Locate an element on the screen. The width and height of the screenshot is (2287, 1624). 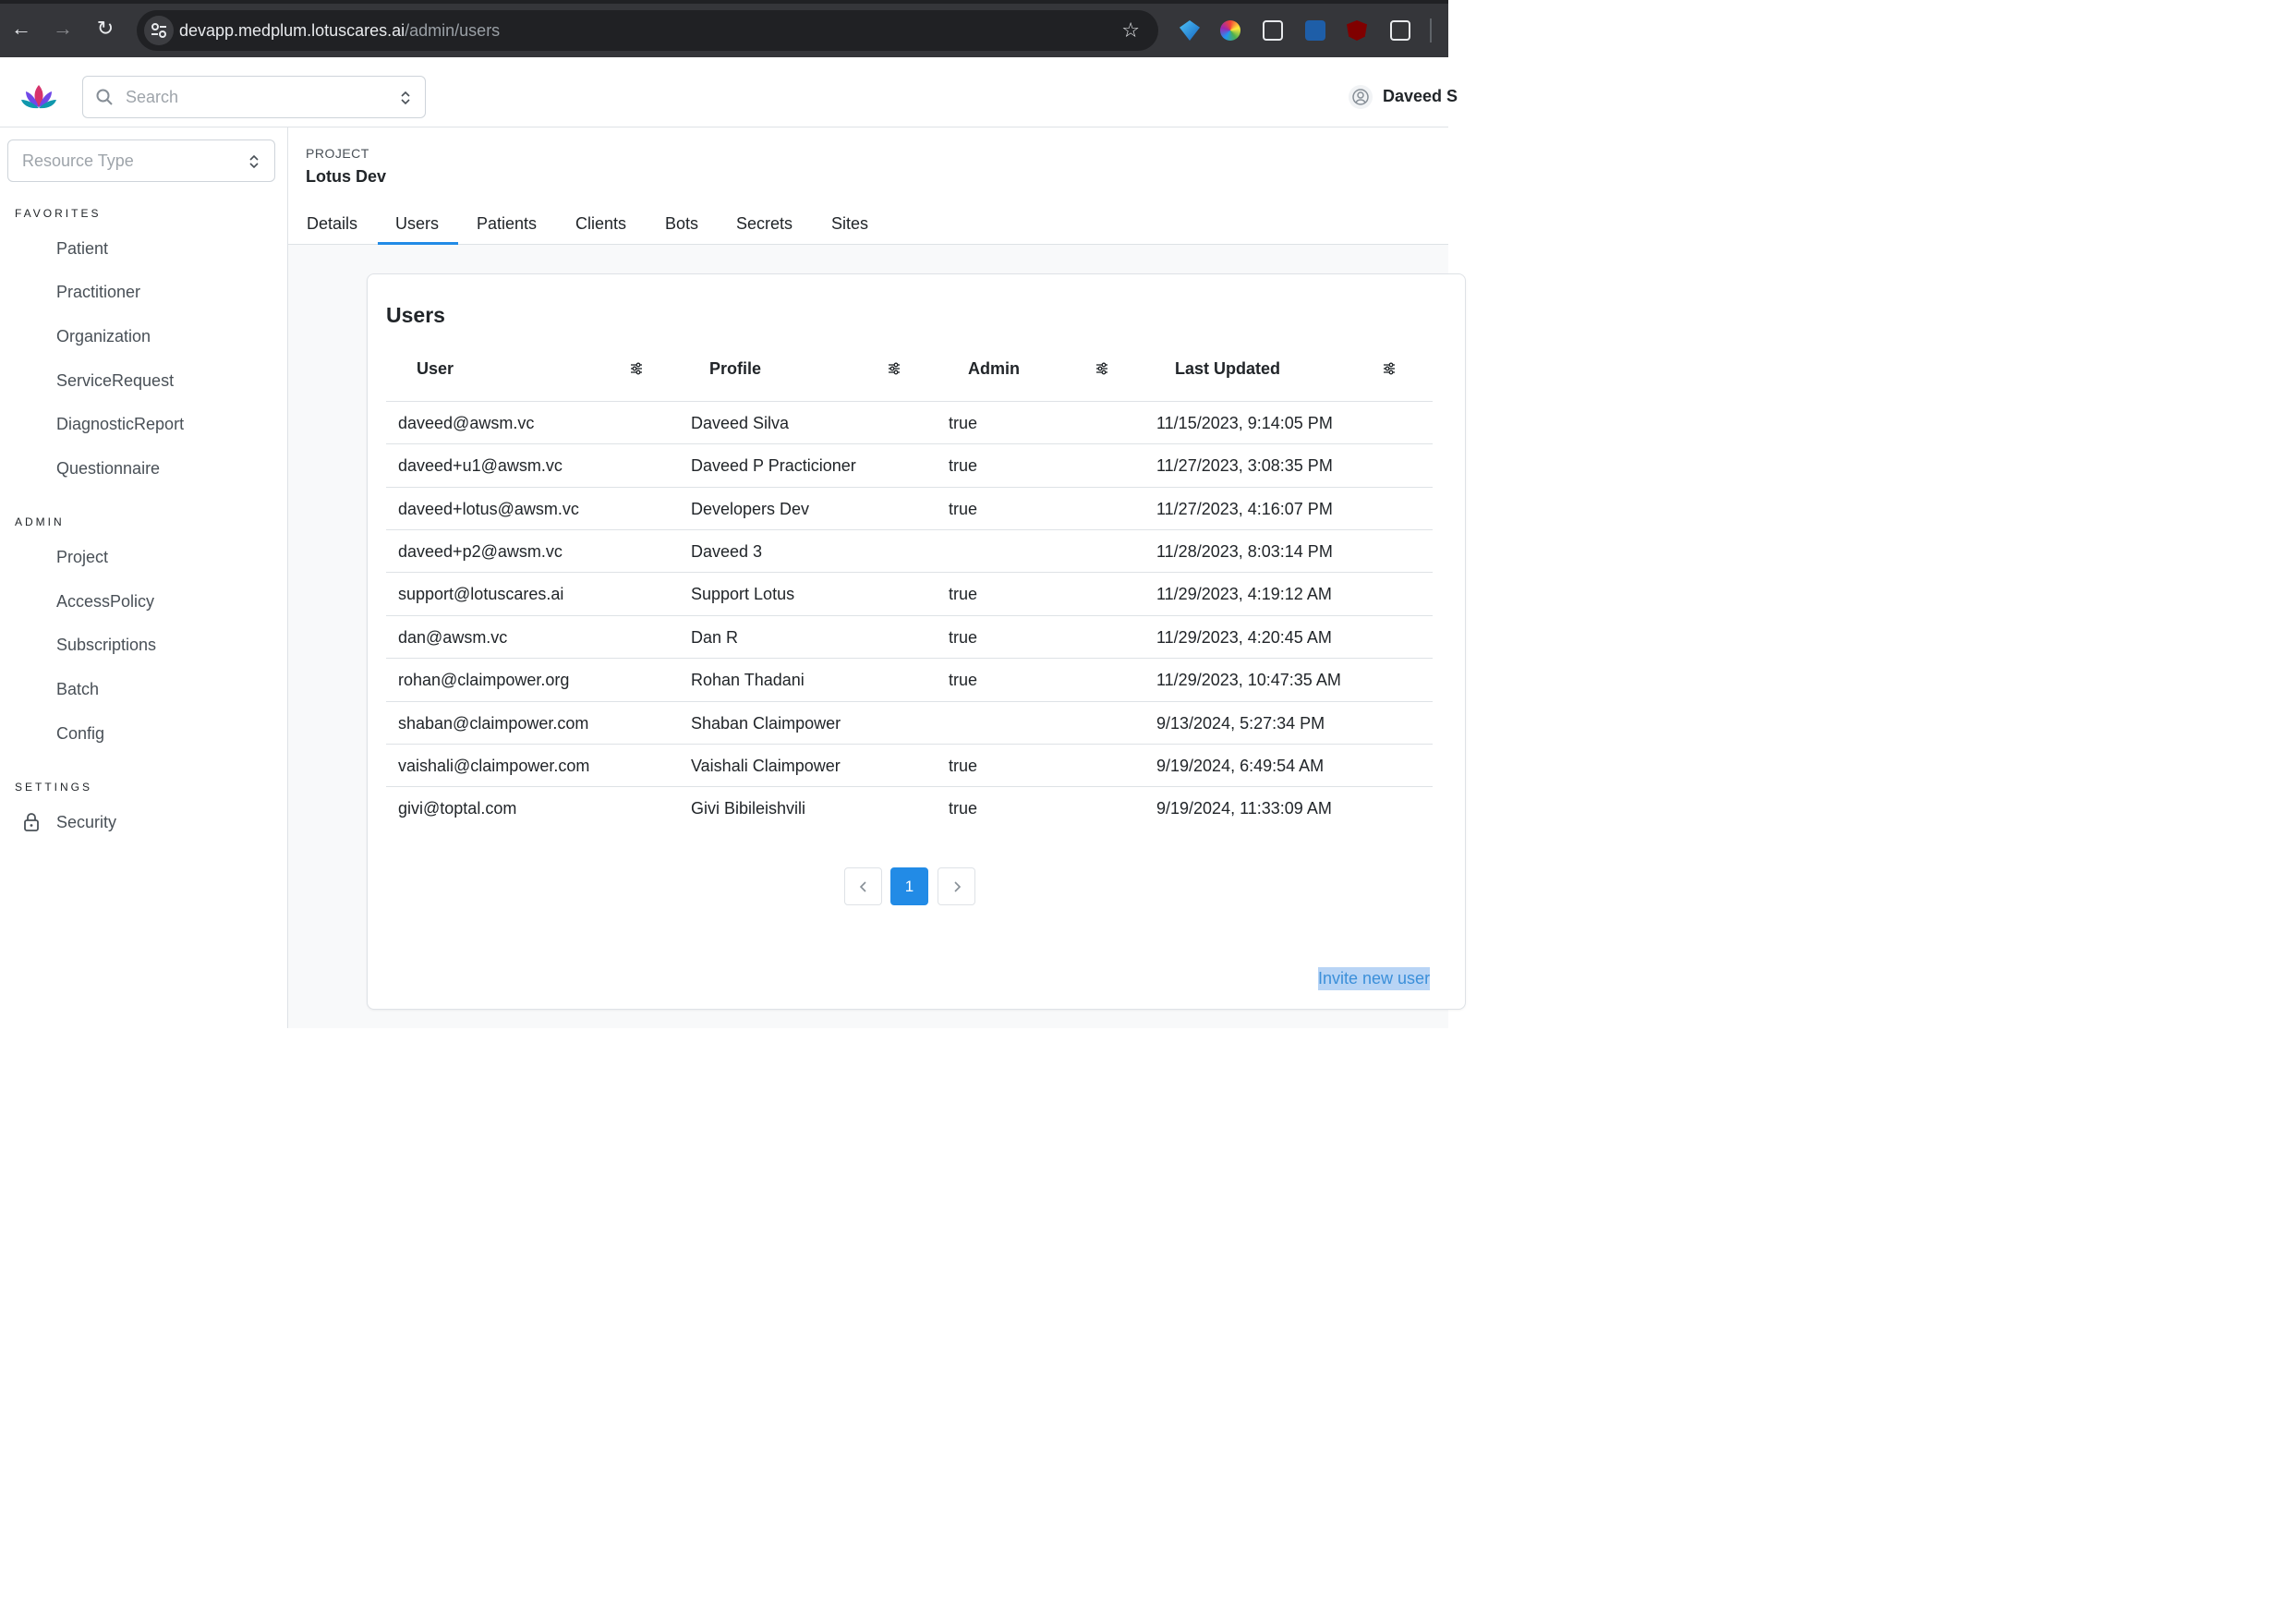
cell-user: daveed+lotus@awsm.vc is located at coordinates (488, 509).